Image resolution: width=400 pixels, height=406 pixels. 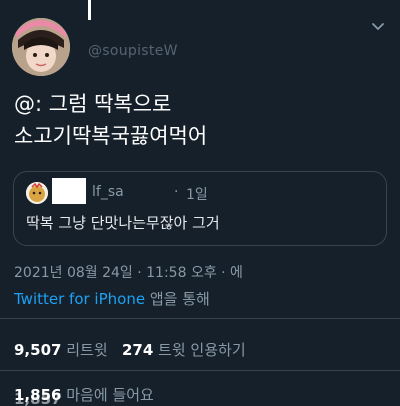 What do you see at coordinates (93, 104) in the screenshot?
I see `tweet-text-line-1: @: 그럼 딱복으로` at bounding box center [93, 104].